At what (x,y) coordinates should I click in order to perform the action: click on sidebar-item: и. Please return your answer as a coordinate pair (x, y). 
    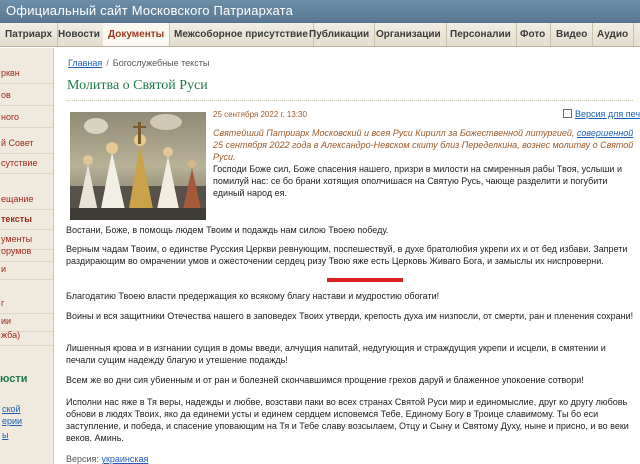
    Looking at the image, I should click on (26, 269).